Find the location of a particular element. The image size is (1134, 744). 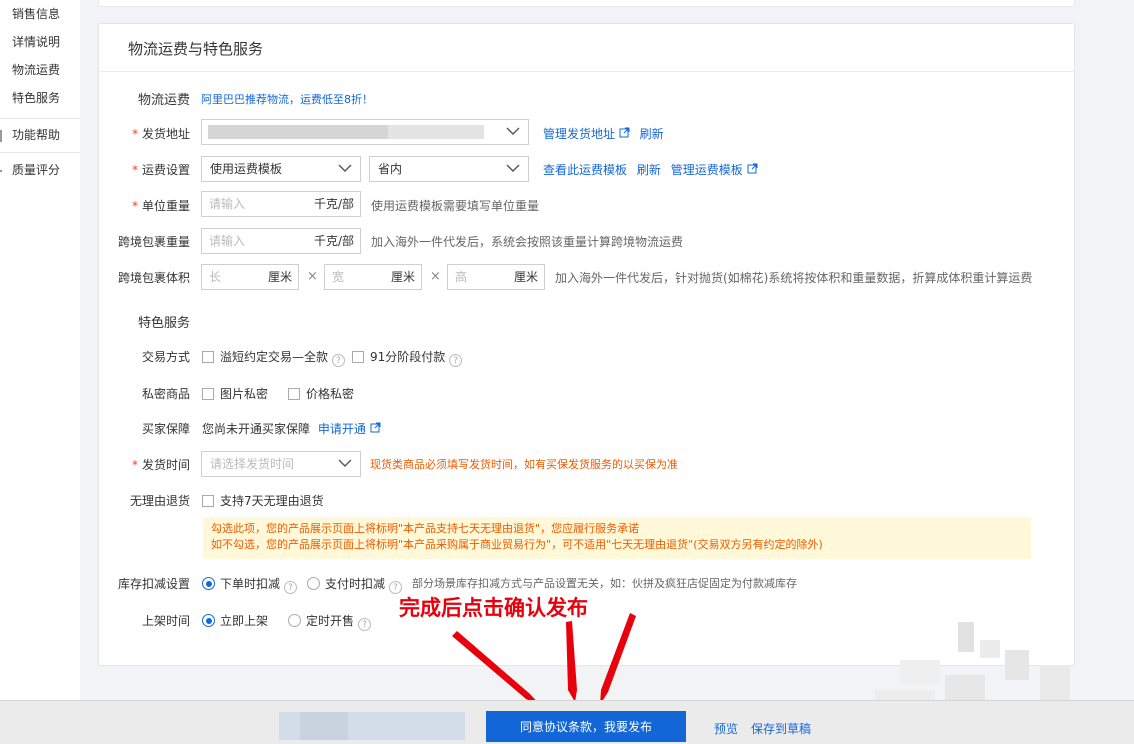

footer-bar: 同意协议条款，我要发布 预览 保存到草稿 is located at coordinates (567, 722).